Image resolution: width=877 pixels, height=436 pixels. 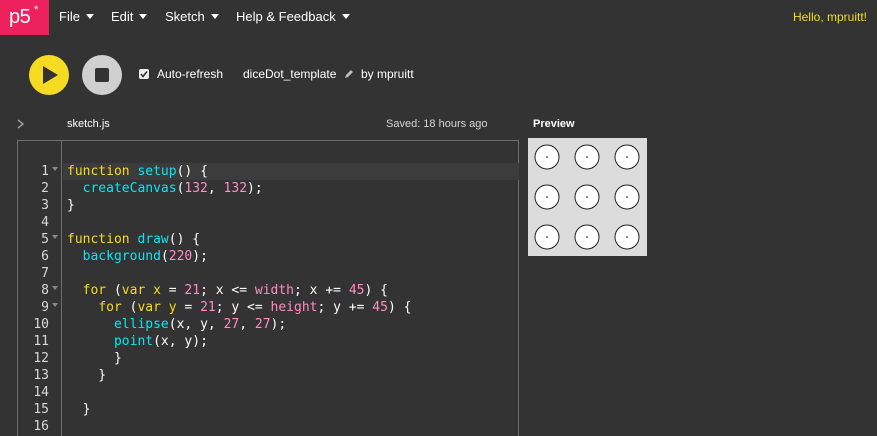 What do you see at coordinates (137, 256) in the screenshot?
I see `code-line: background(220);` at bounding box center [137, 256].